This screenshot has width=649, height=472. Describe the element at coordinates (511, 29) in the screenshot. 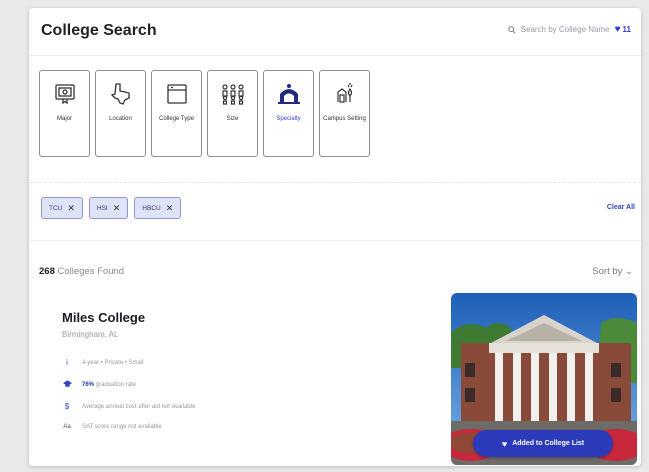

I see `search-icon` at that location.